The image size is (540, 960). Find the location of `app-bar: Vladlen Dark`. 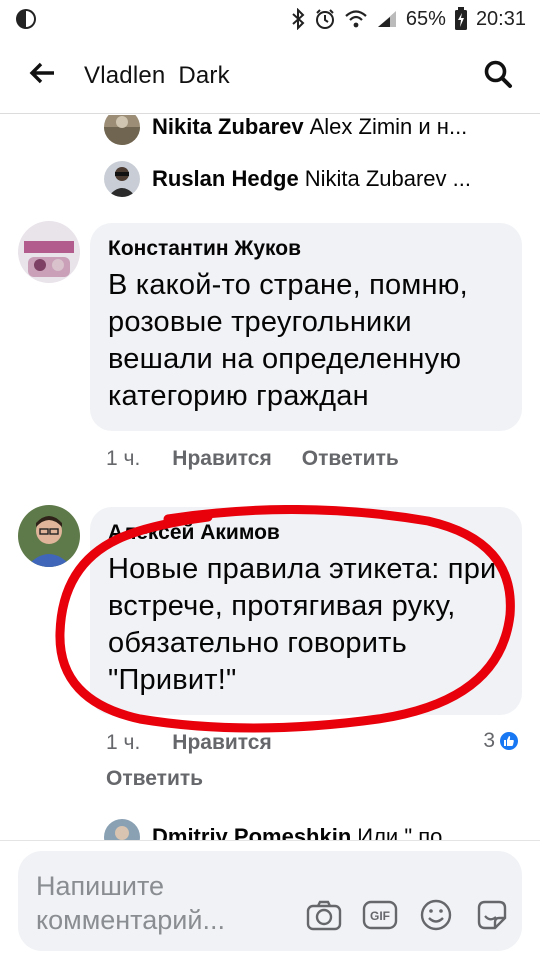

app-bar: Vladlen Dark is located at coordinates (270, 76).